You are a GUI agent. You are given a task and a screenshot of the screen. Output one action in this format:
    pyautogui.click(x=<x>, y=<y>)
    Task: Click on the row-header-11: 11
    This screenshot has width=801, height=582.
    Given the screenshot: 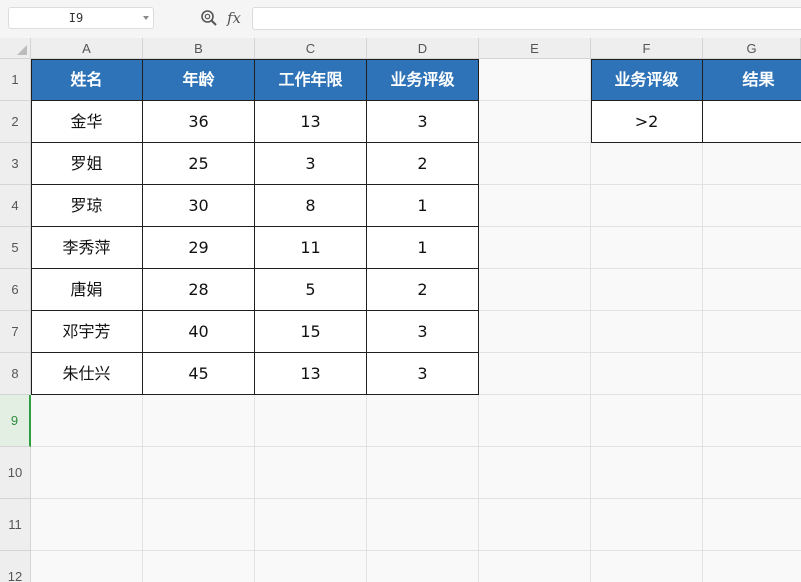 What is the action you would take?
    pyautogui.click(x=15, y=525)
    